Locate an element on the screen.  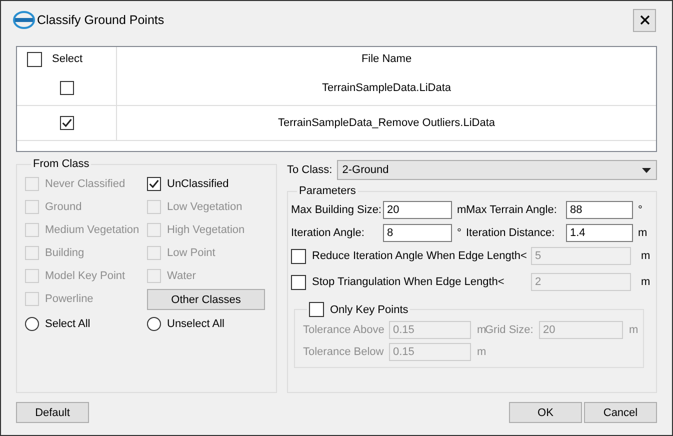
close-button is located at coordinates (644, 20).